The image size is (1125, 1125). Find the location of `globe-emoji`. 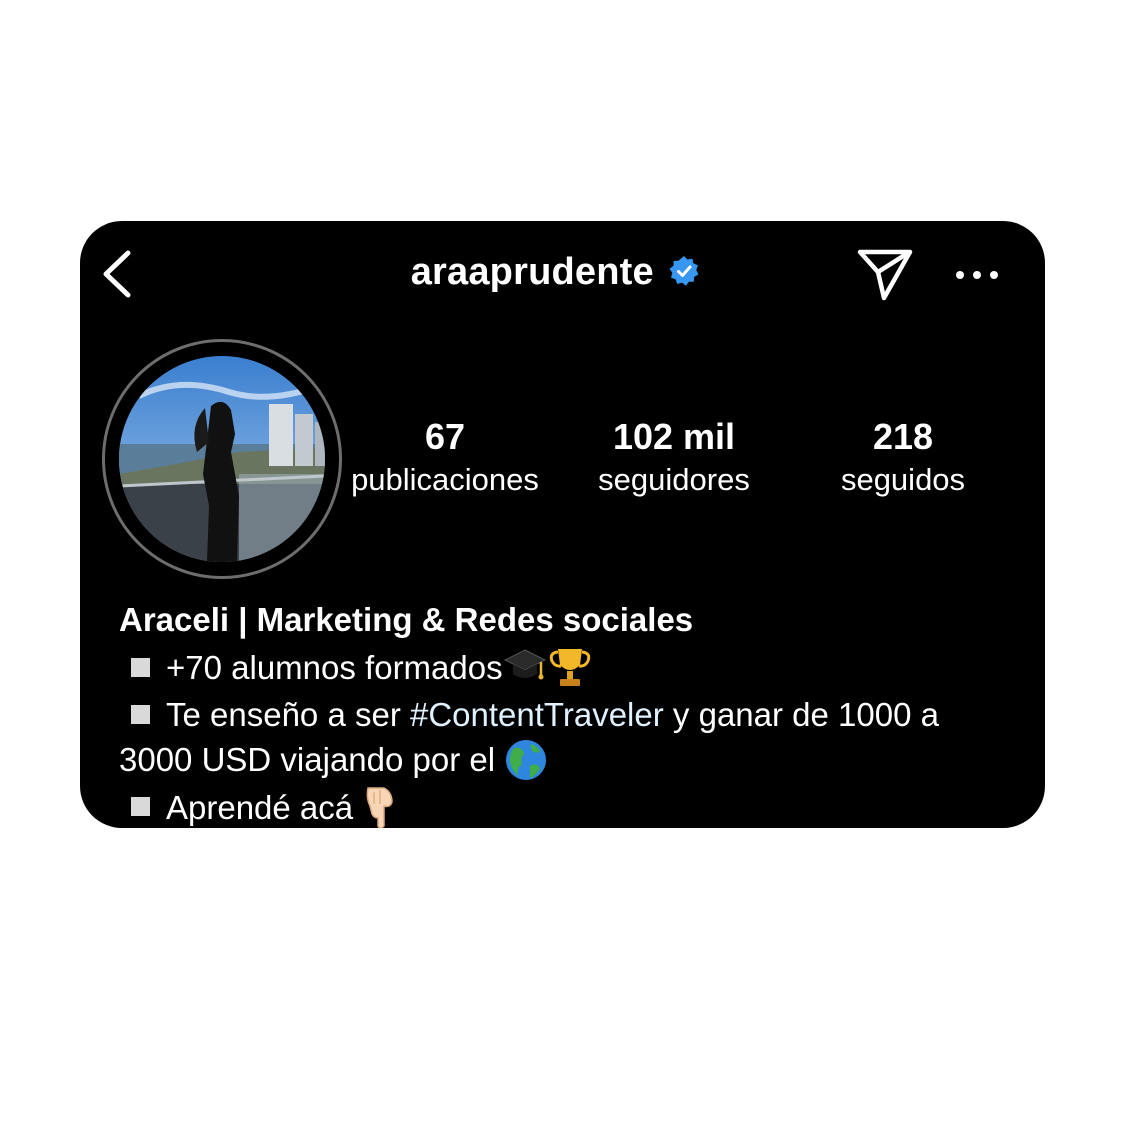

globe-emoji is located at coordinates (526, 759).